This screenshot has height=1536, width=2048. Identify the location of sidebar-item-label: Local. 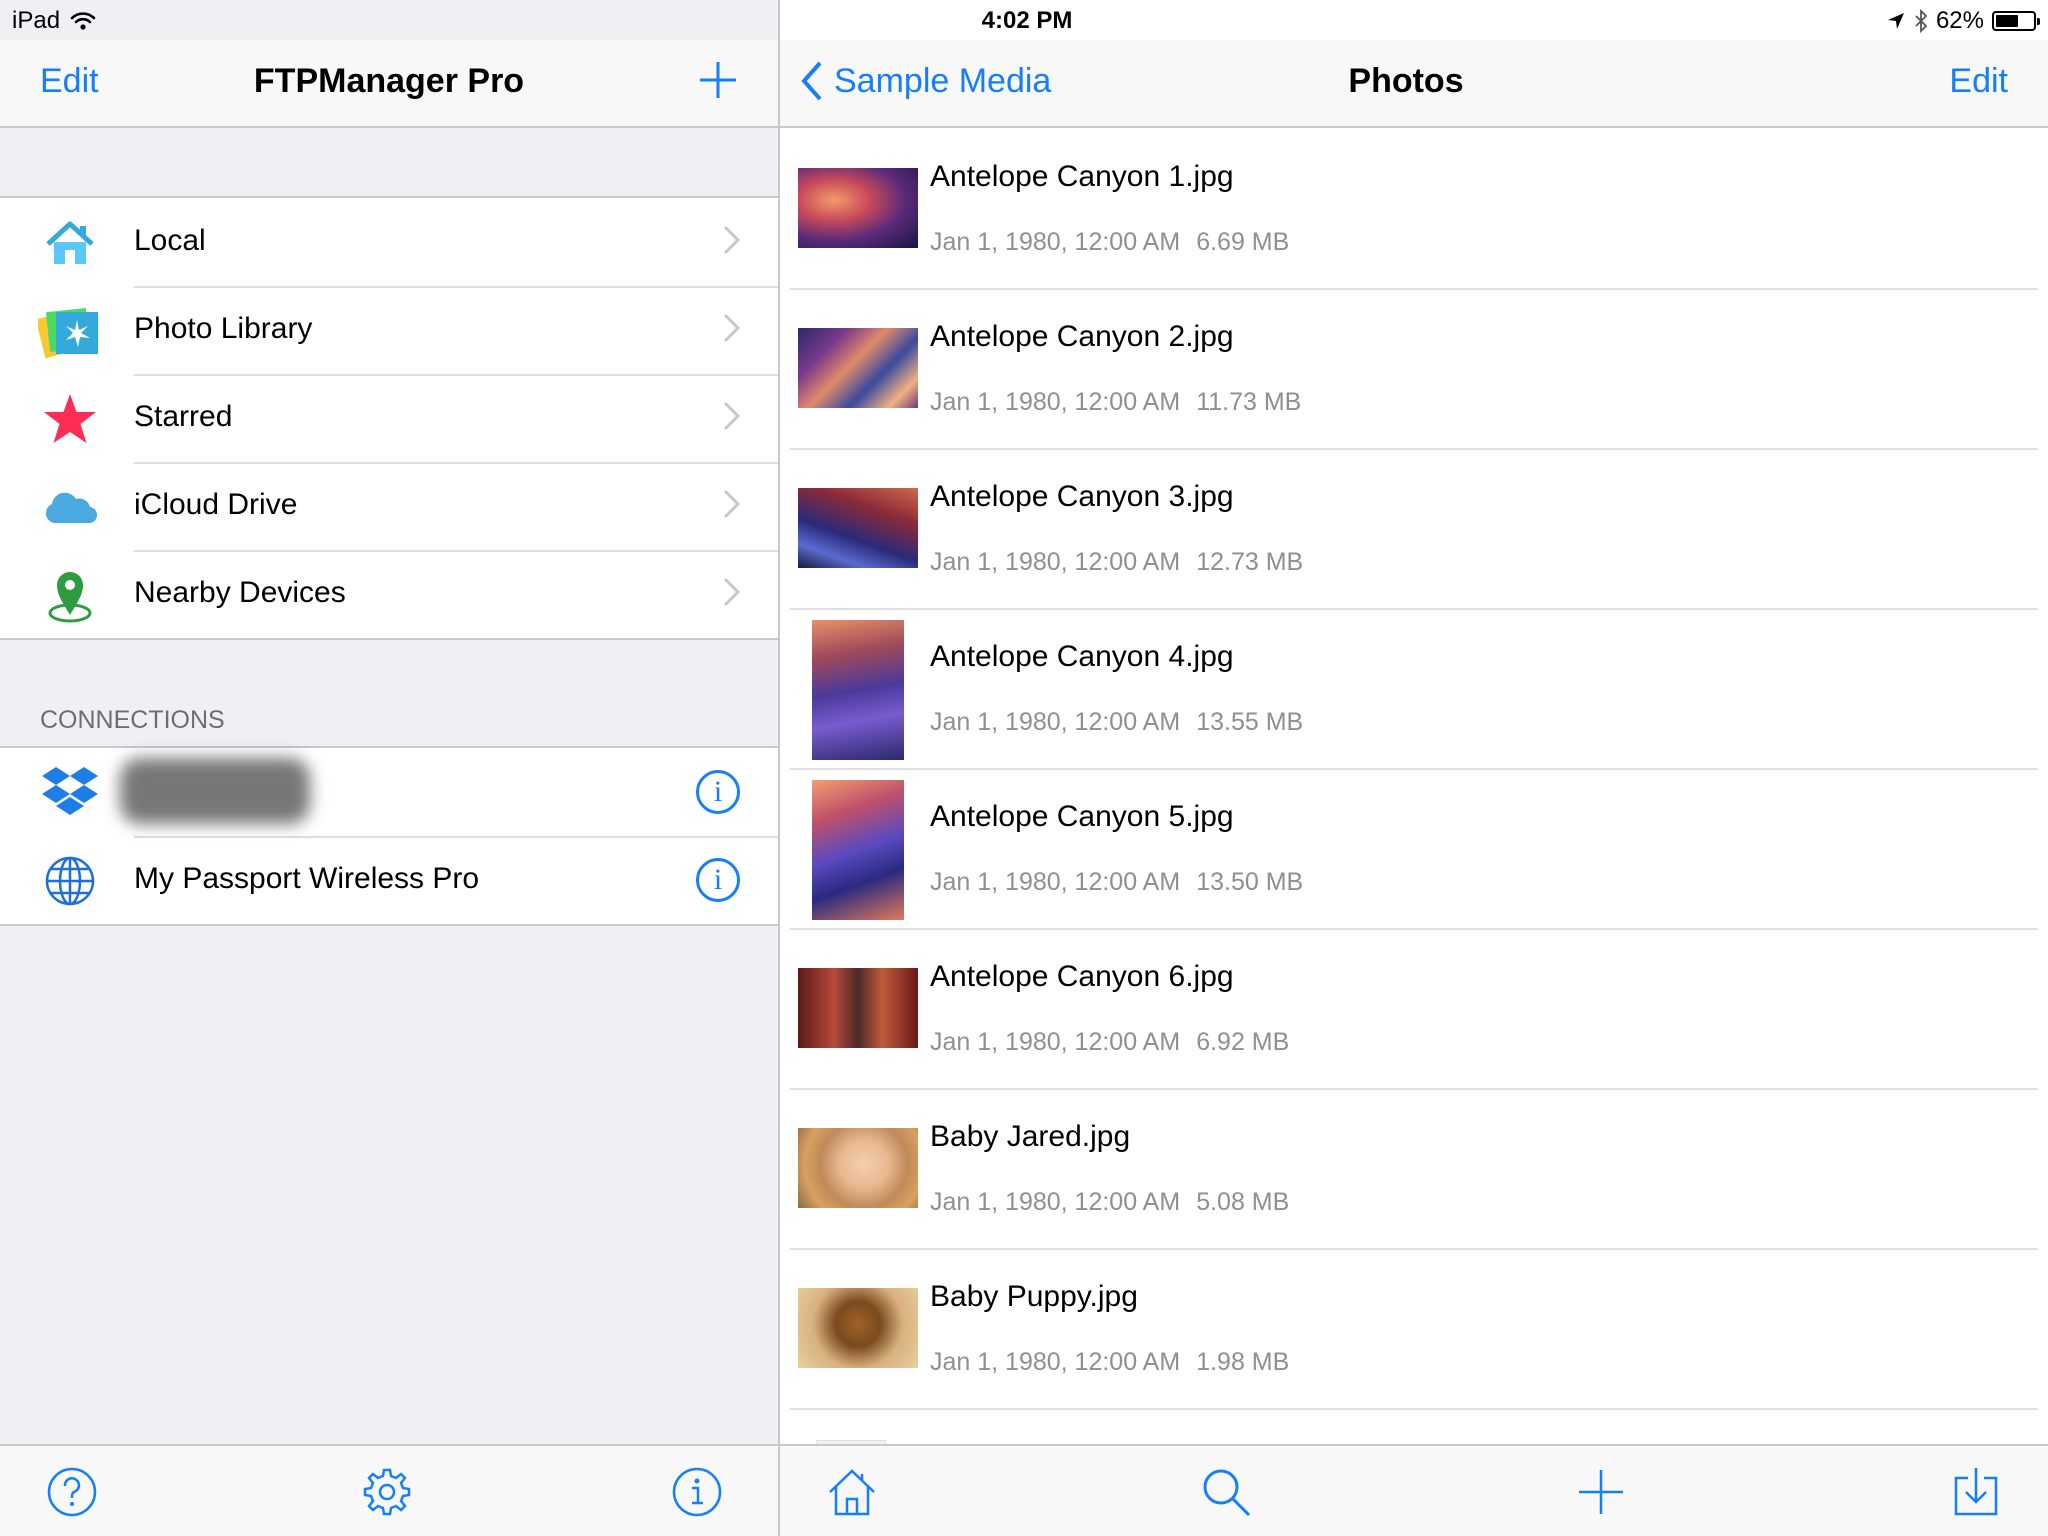
(170, 240).